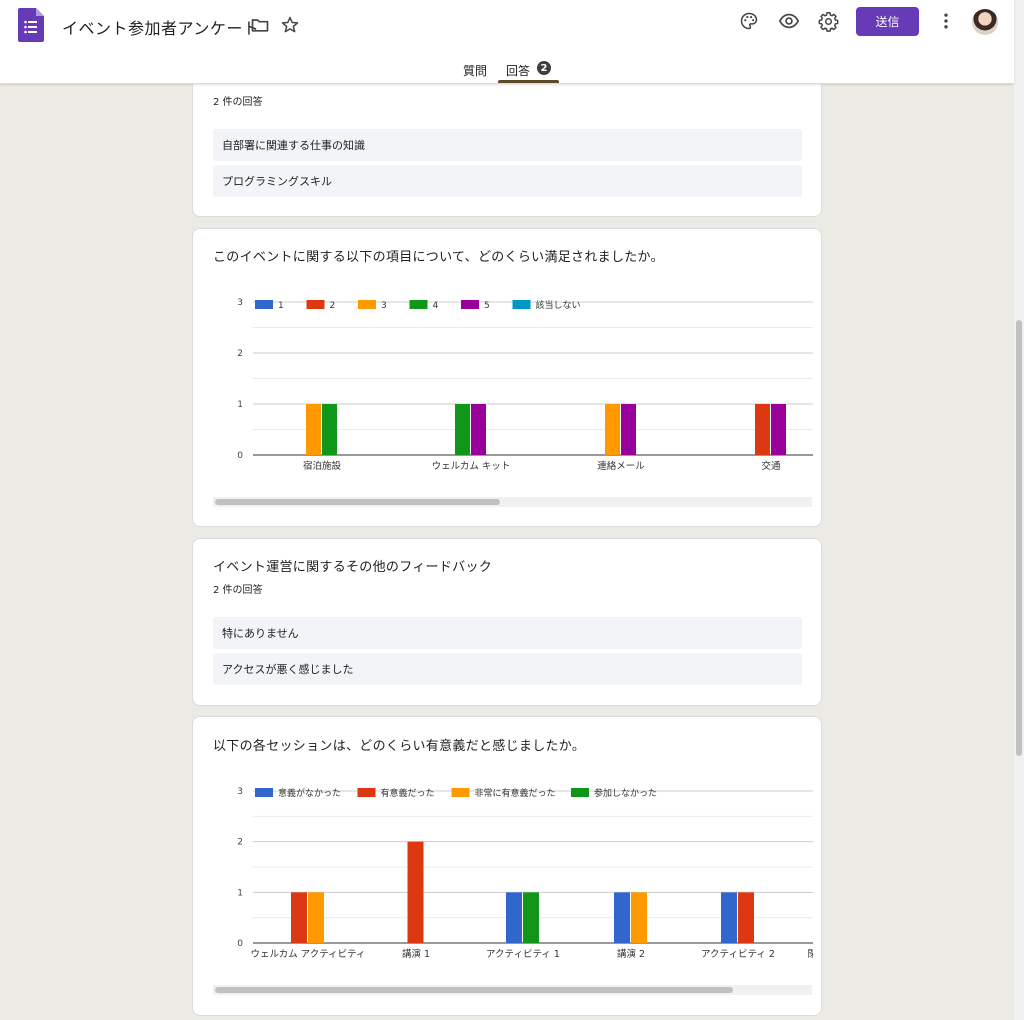 This screenshot has height=1020, width=1024. Describe the element at coordinates (487, 306) in the screenshot. I see `legend-label: 5` at that location.